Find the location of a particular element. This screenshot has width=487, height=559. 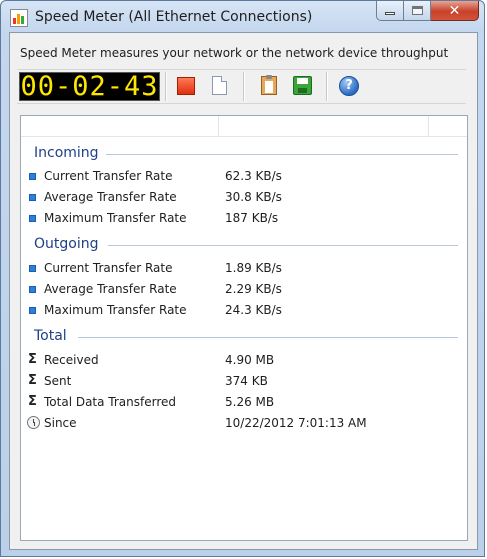

save-icon is located at coordinates (302, 85).